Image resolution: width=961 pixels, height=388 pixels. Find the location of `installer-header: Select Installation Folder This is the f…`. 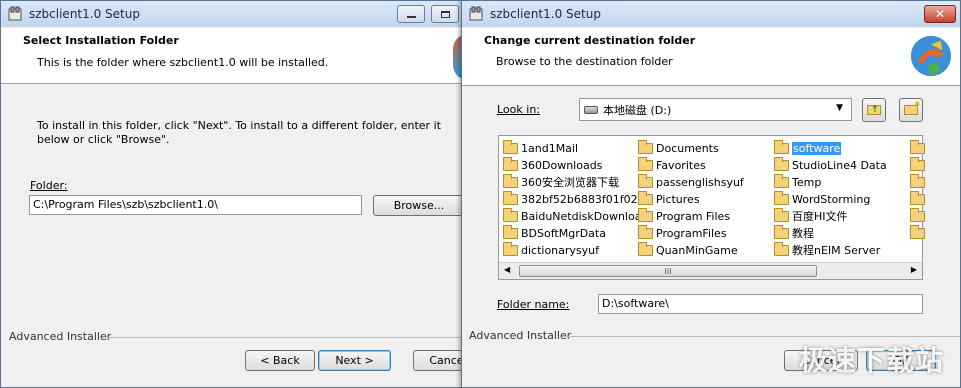

installer-header: Select Installation Folder This is the f… is located at coordinates (235, 56).